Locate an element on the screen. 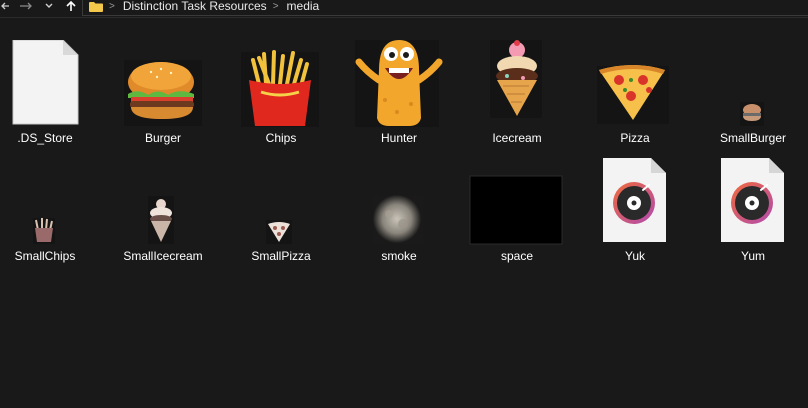 Image resolution: width=808 pixels, height=408 pixels. file-name: SmallPizza is located at coordinates (281, 256).